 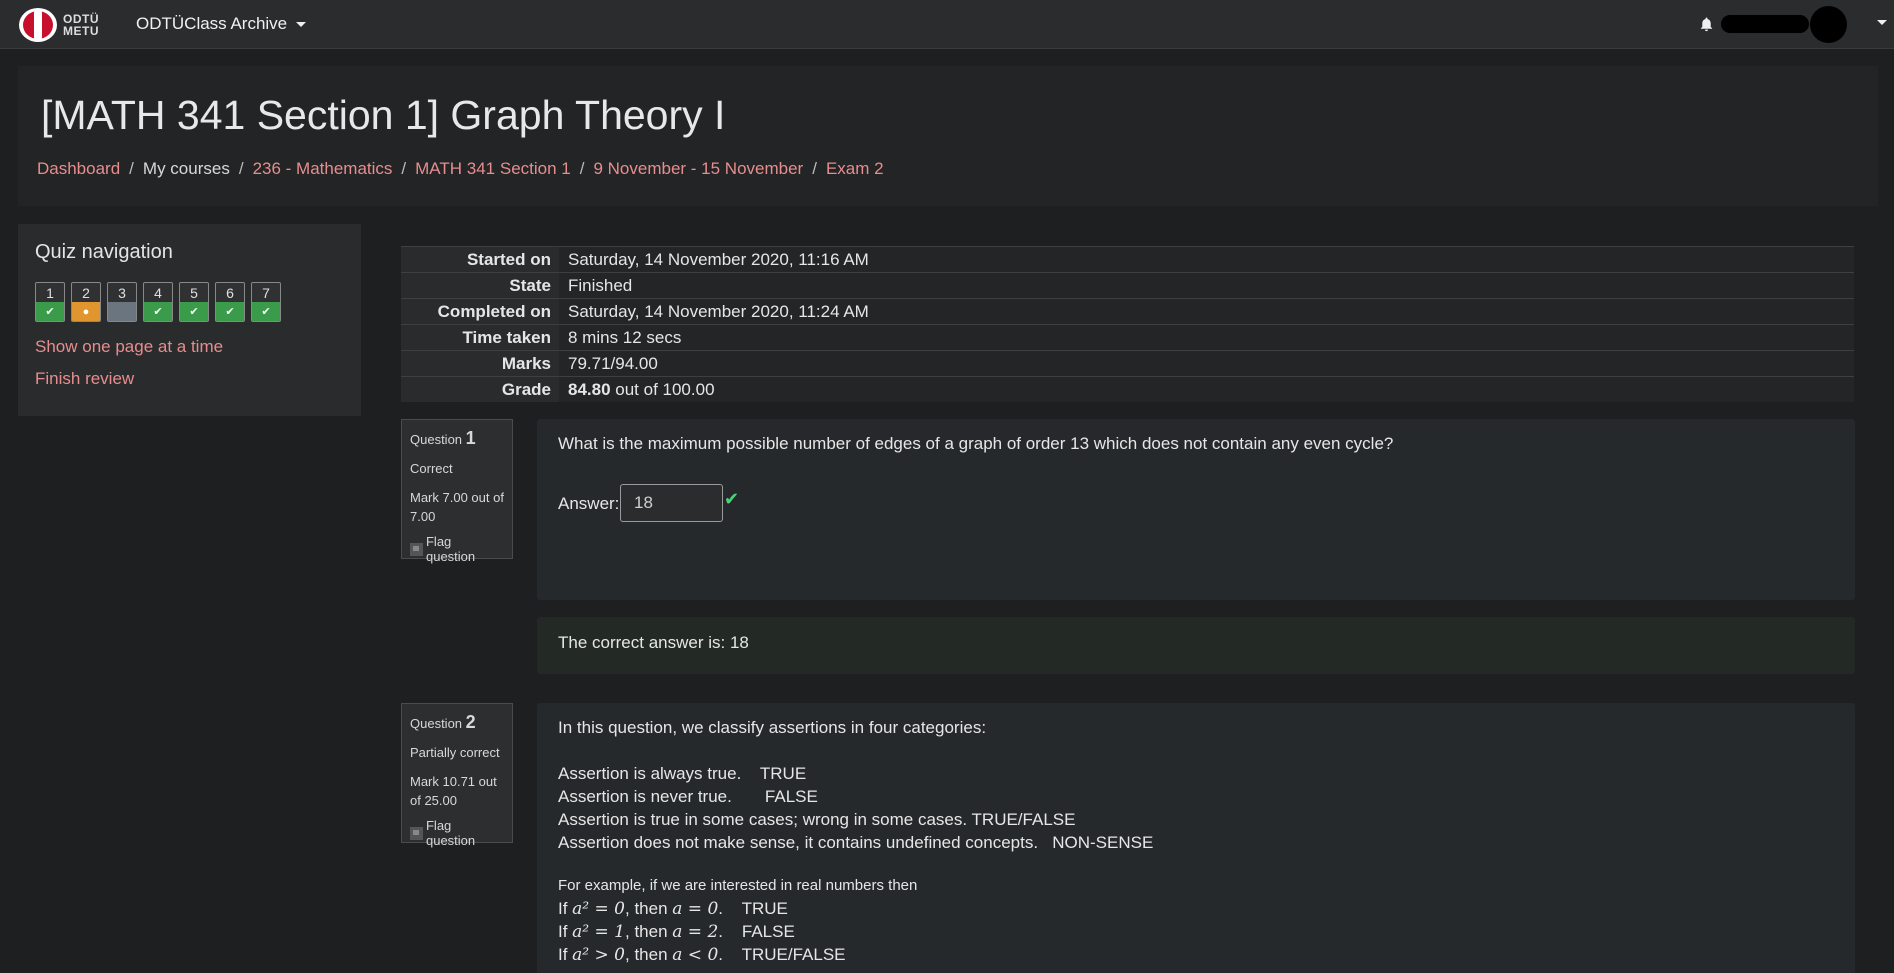 What do you see at coordinates (383, 115) in the screenshot?
I see `page-title: [MATH 341 Section 1] Graph Theory I` at bounding box center [383, 115].